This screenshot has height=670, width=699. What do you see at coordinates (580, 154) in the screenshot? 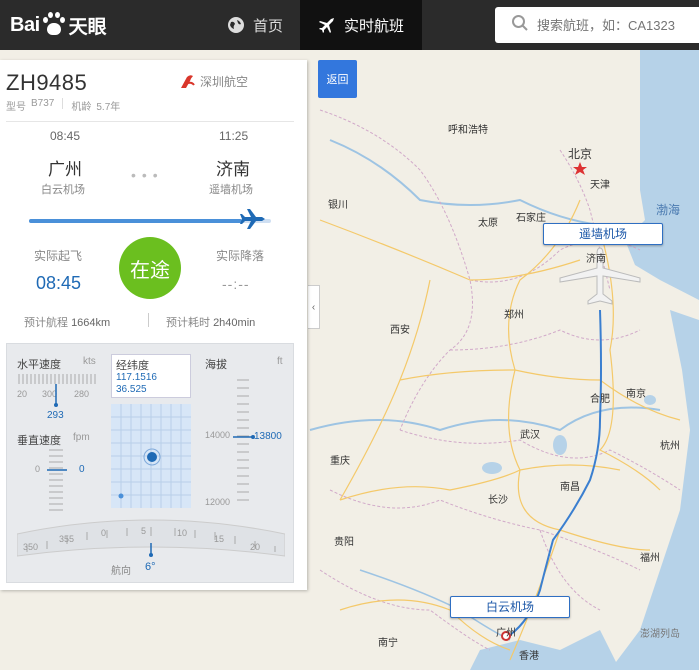
I see `city-label: 北京` at bounding box center [580, 154].